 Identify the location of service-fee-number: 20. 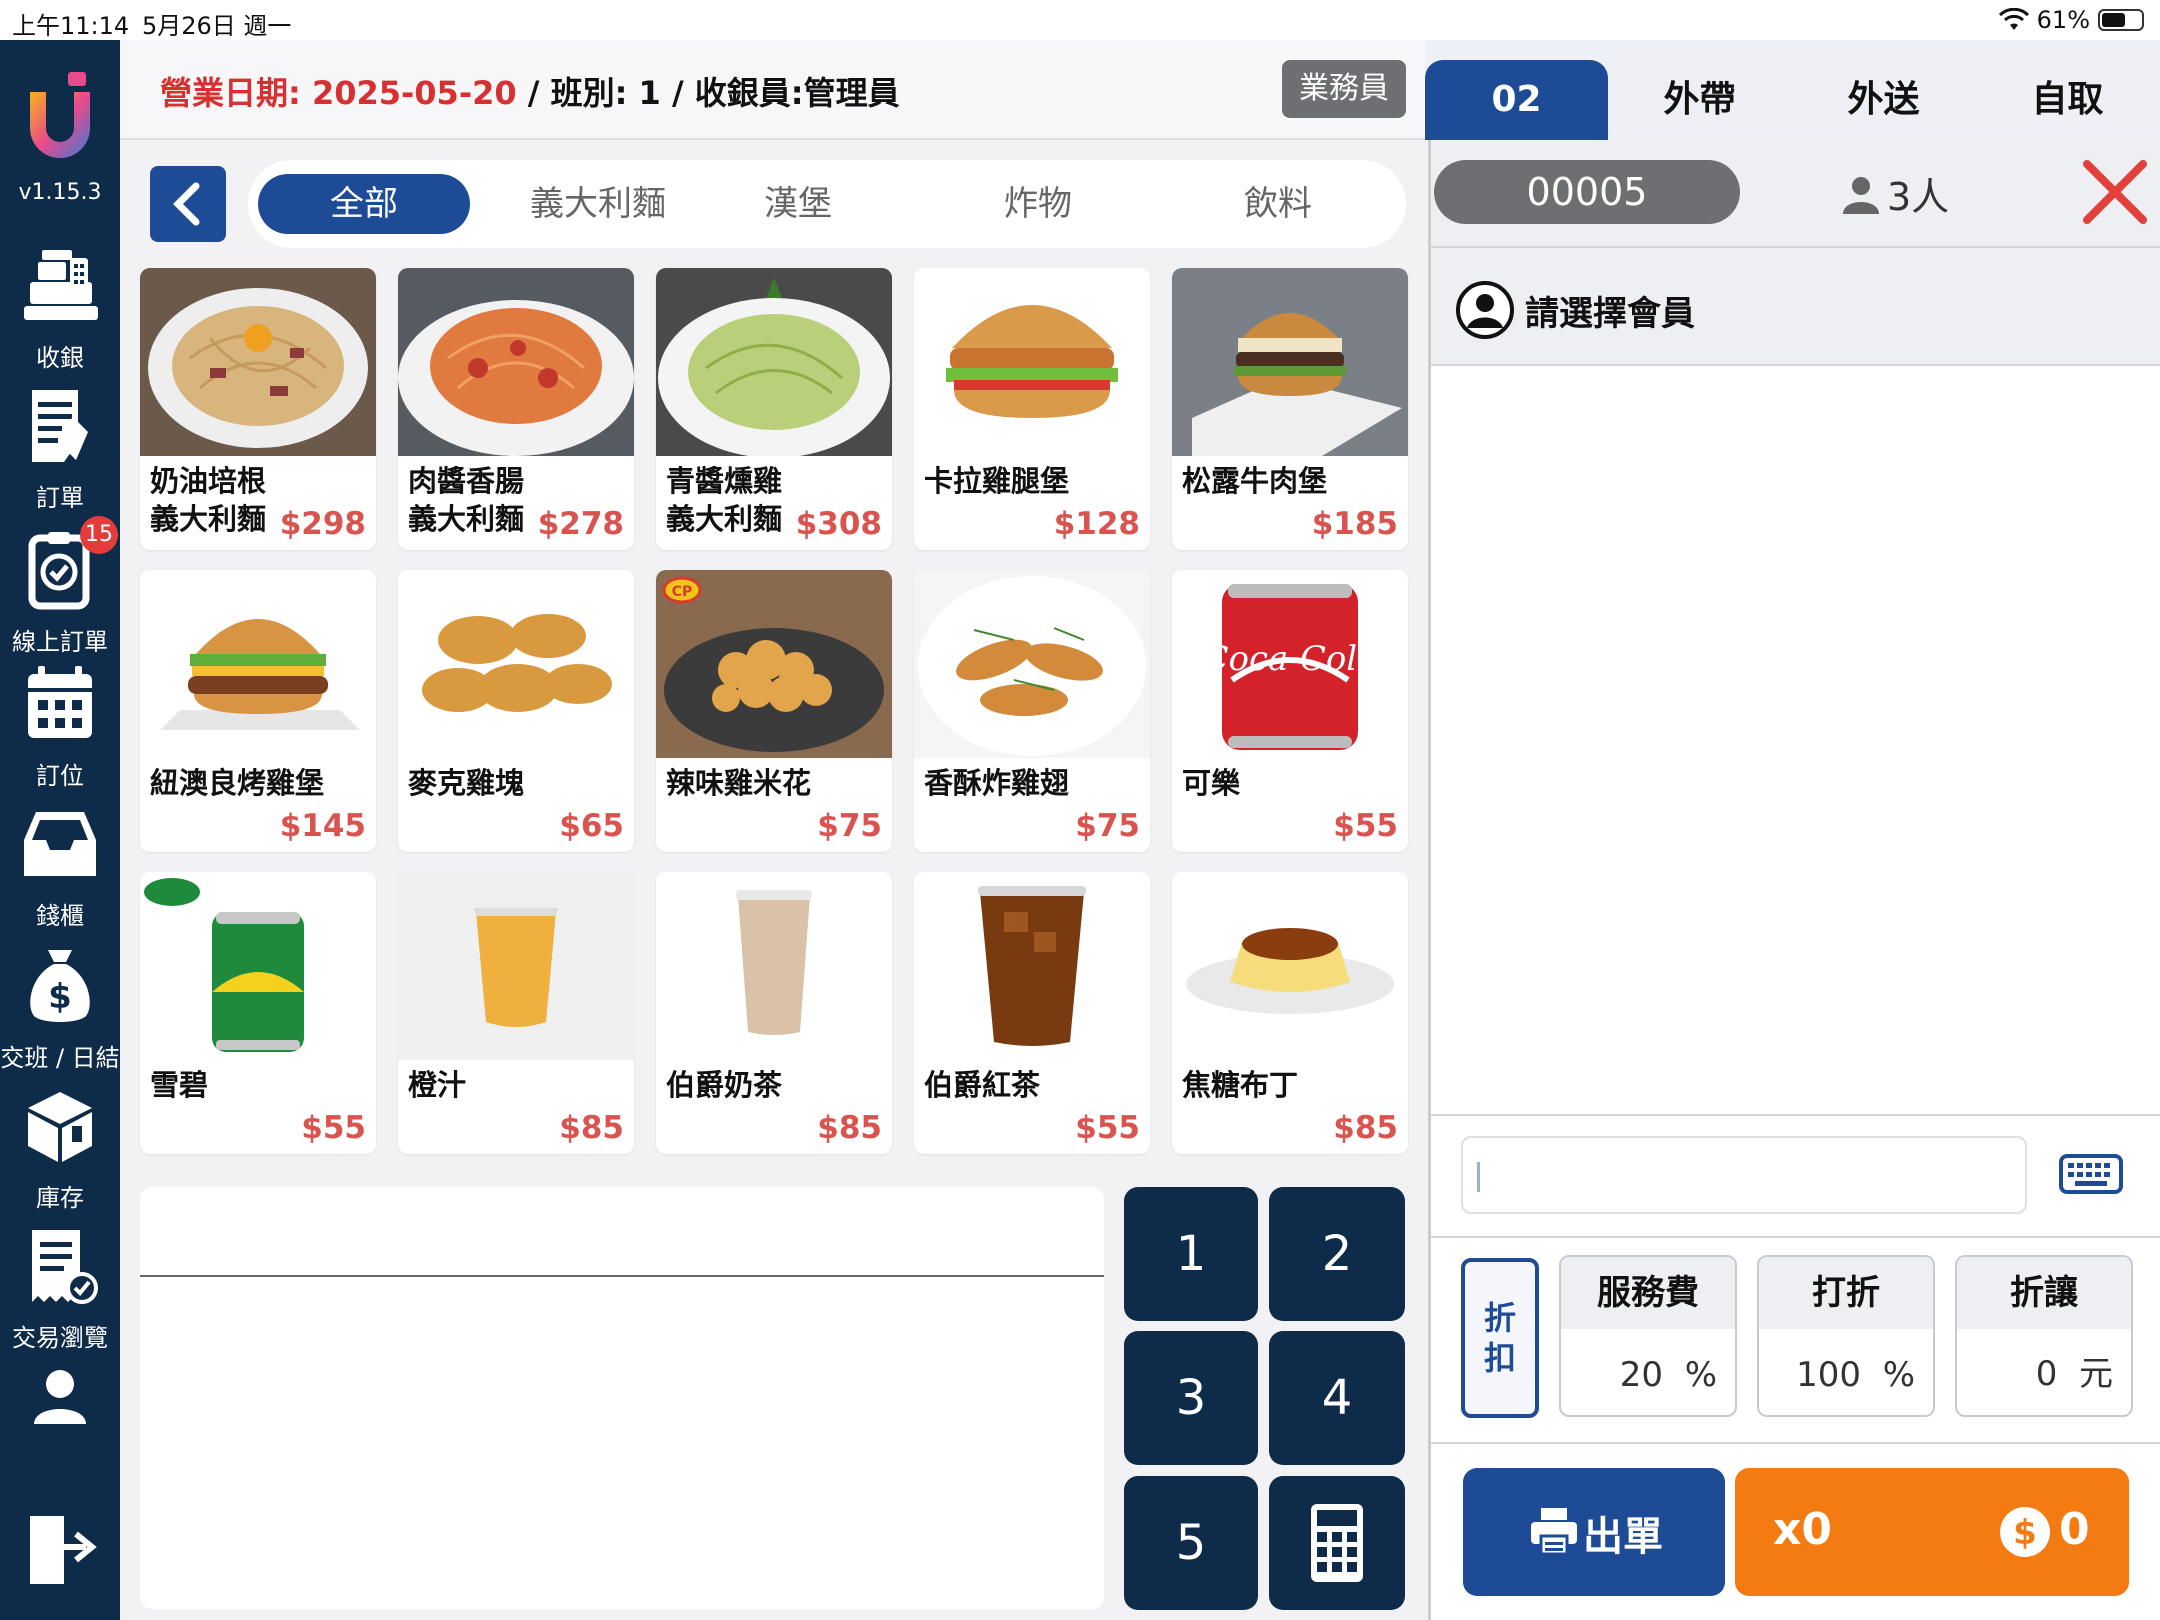
(1641, 1375).